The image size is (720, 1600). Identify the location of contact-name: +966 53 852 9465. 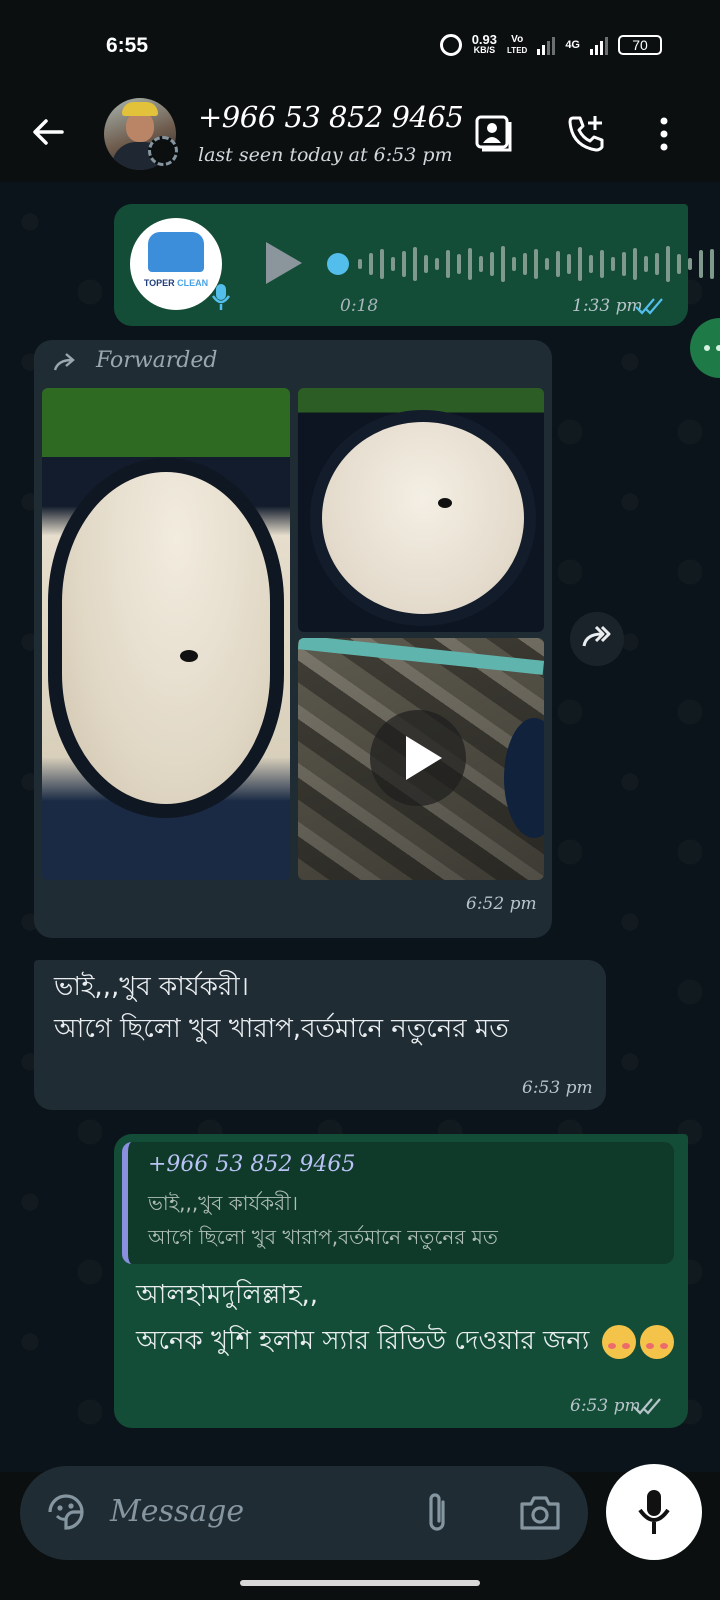
(331, 117).